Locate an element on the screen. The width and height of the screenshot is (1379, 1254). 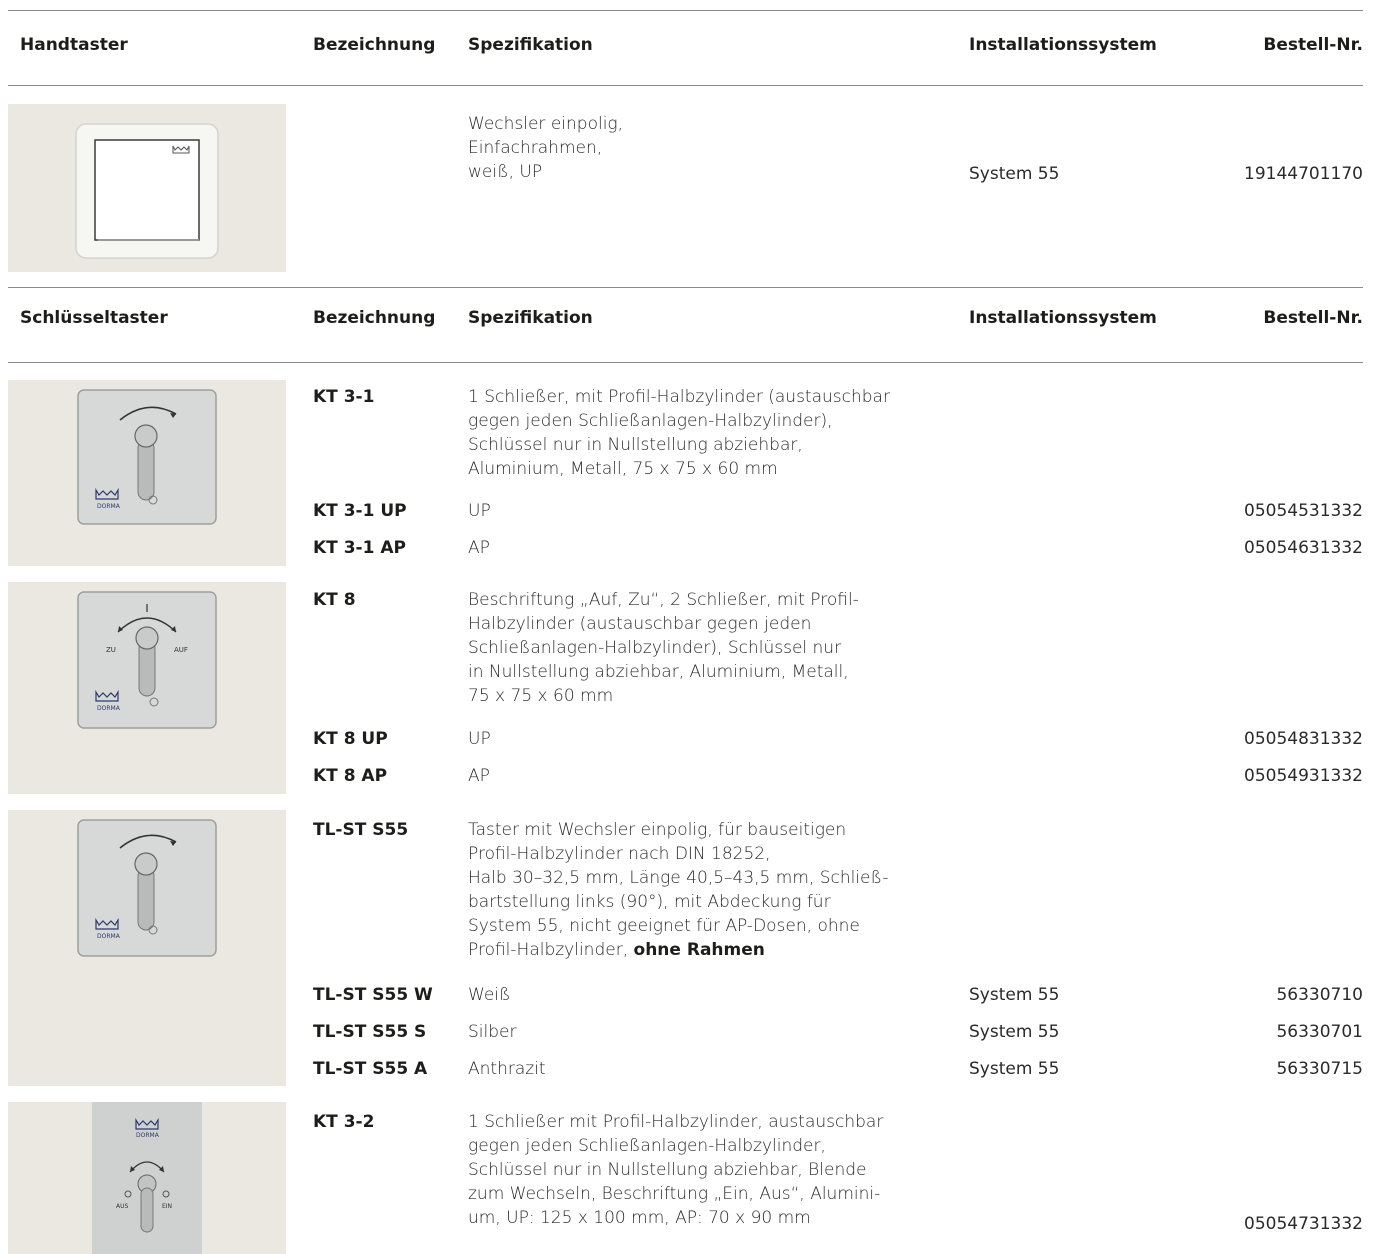
variant-code: KT 8 UP is located at coordinates (350, 739).